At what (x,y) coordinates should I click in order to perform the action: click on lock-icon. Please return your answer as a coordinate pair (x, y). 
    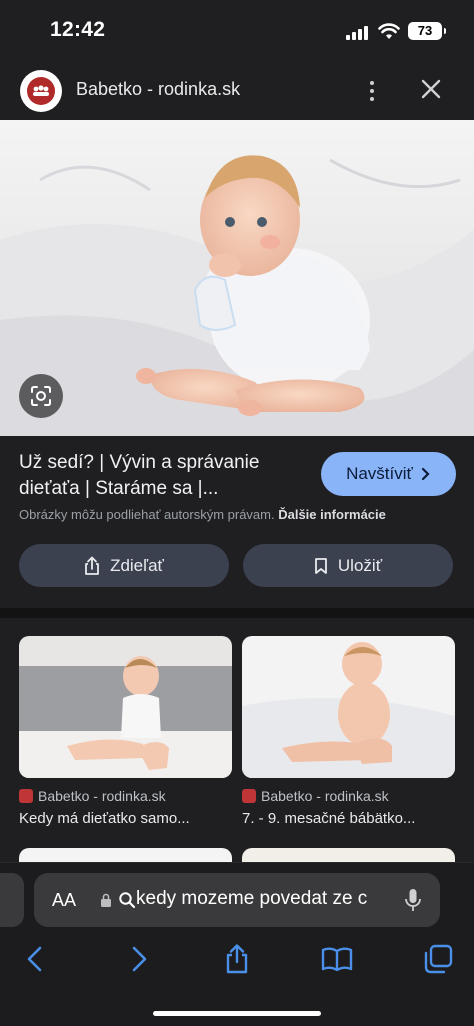
    Looking at the image, I should click on (106, 900).